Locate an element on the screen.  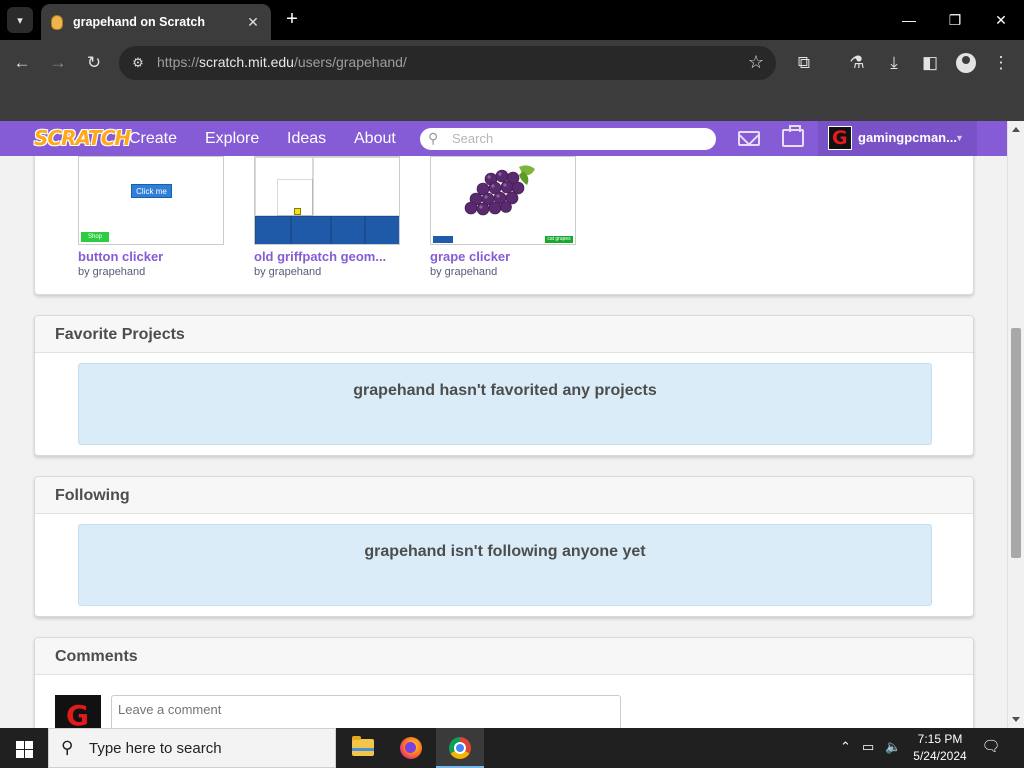
thumb-green-label: cat grapes is located at coordinates (559, 239).